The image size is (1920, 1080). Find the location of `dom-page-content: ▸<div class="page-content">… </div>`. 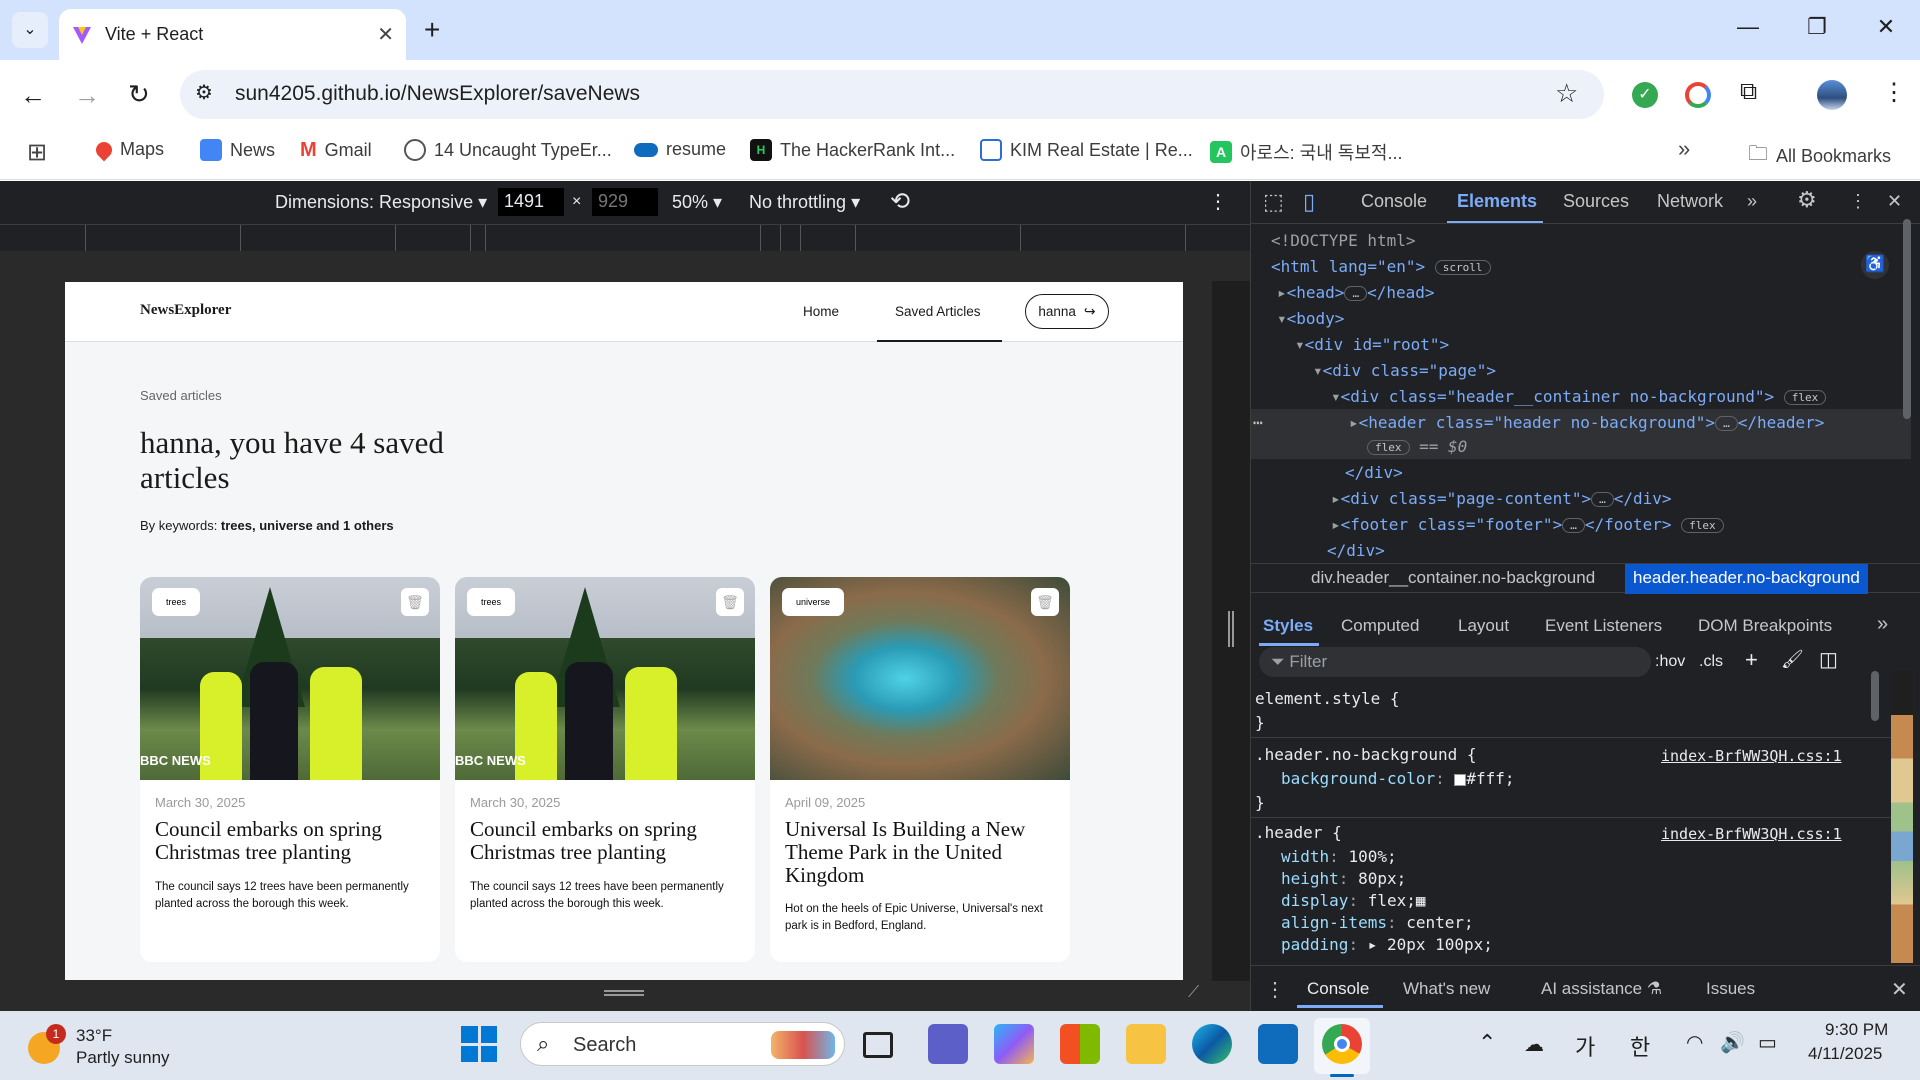

dom-page-content: ▸<div class="page-content">… </div> is located at coordinates (1501, 498).